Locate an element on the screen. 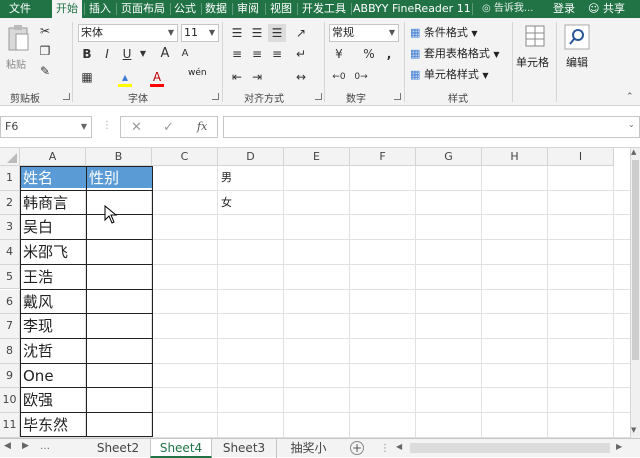  add-sheet-icon: + is located at coordinates (357, 448).